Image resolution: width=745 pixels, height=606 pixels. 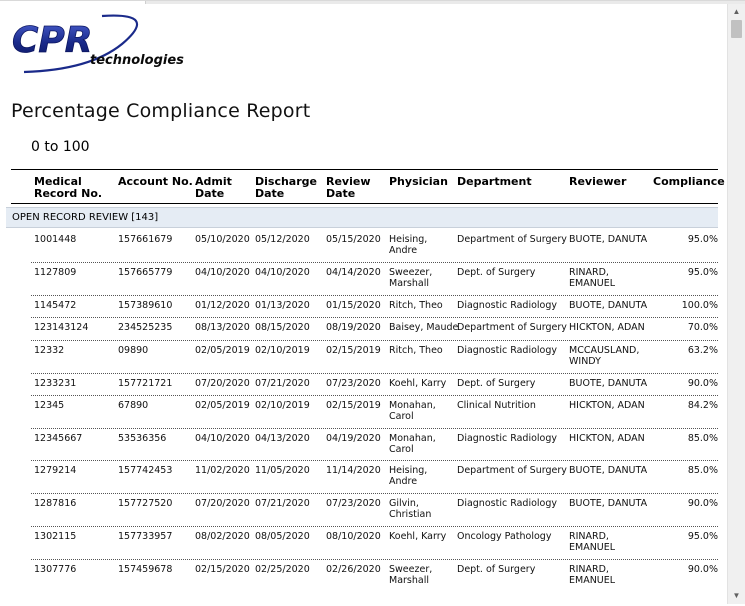 What do you see at coordinates (55, 383) in the screenshot?
I see `cell-mrn: 1233231` at bounding box center [55, 383].